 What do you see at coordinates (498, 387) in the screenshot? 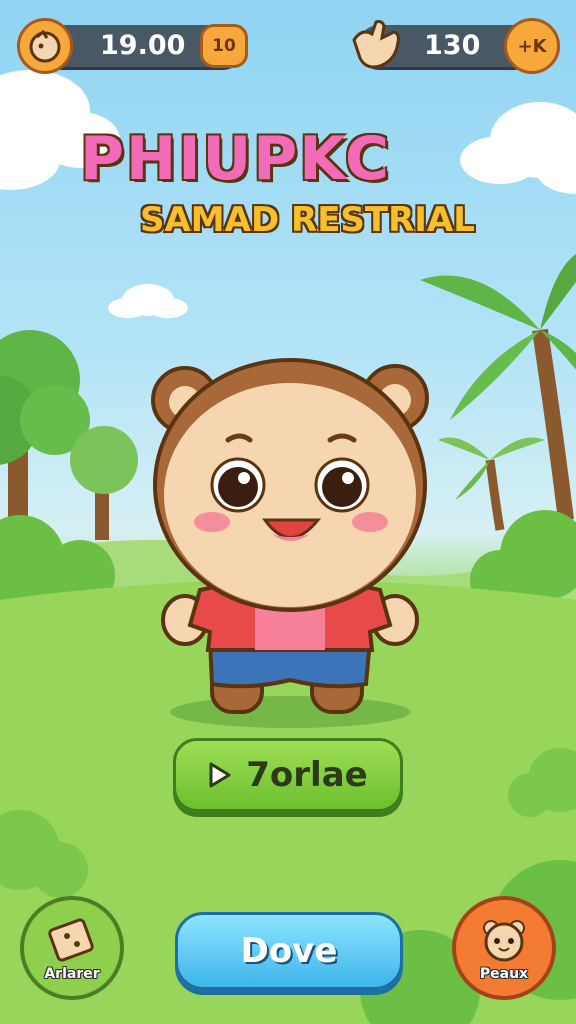
I see `palm-tree-right` at bounding box center [498, 387].